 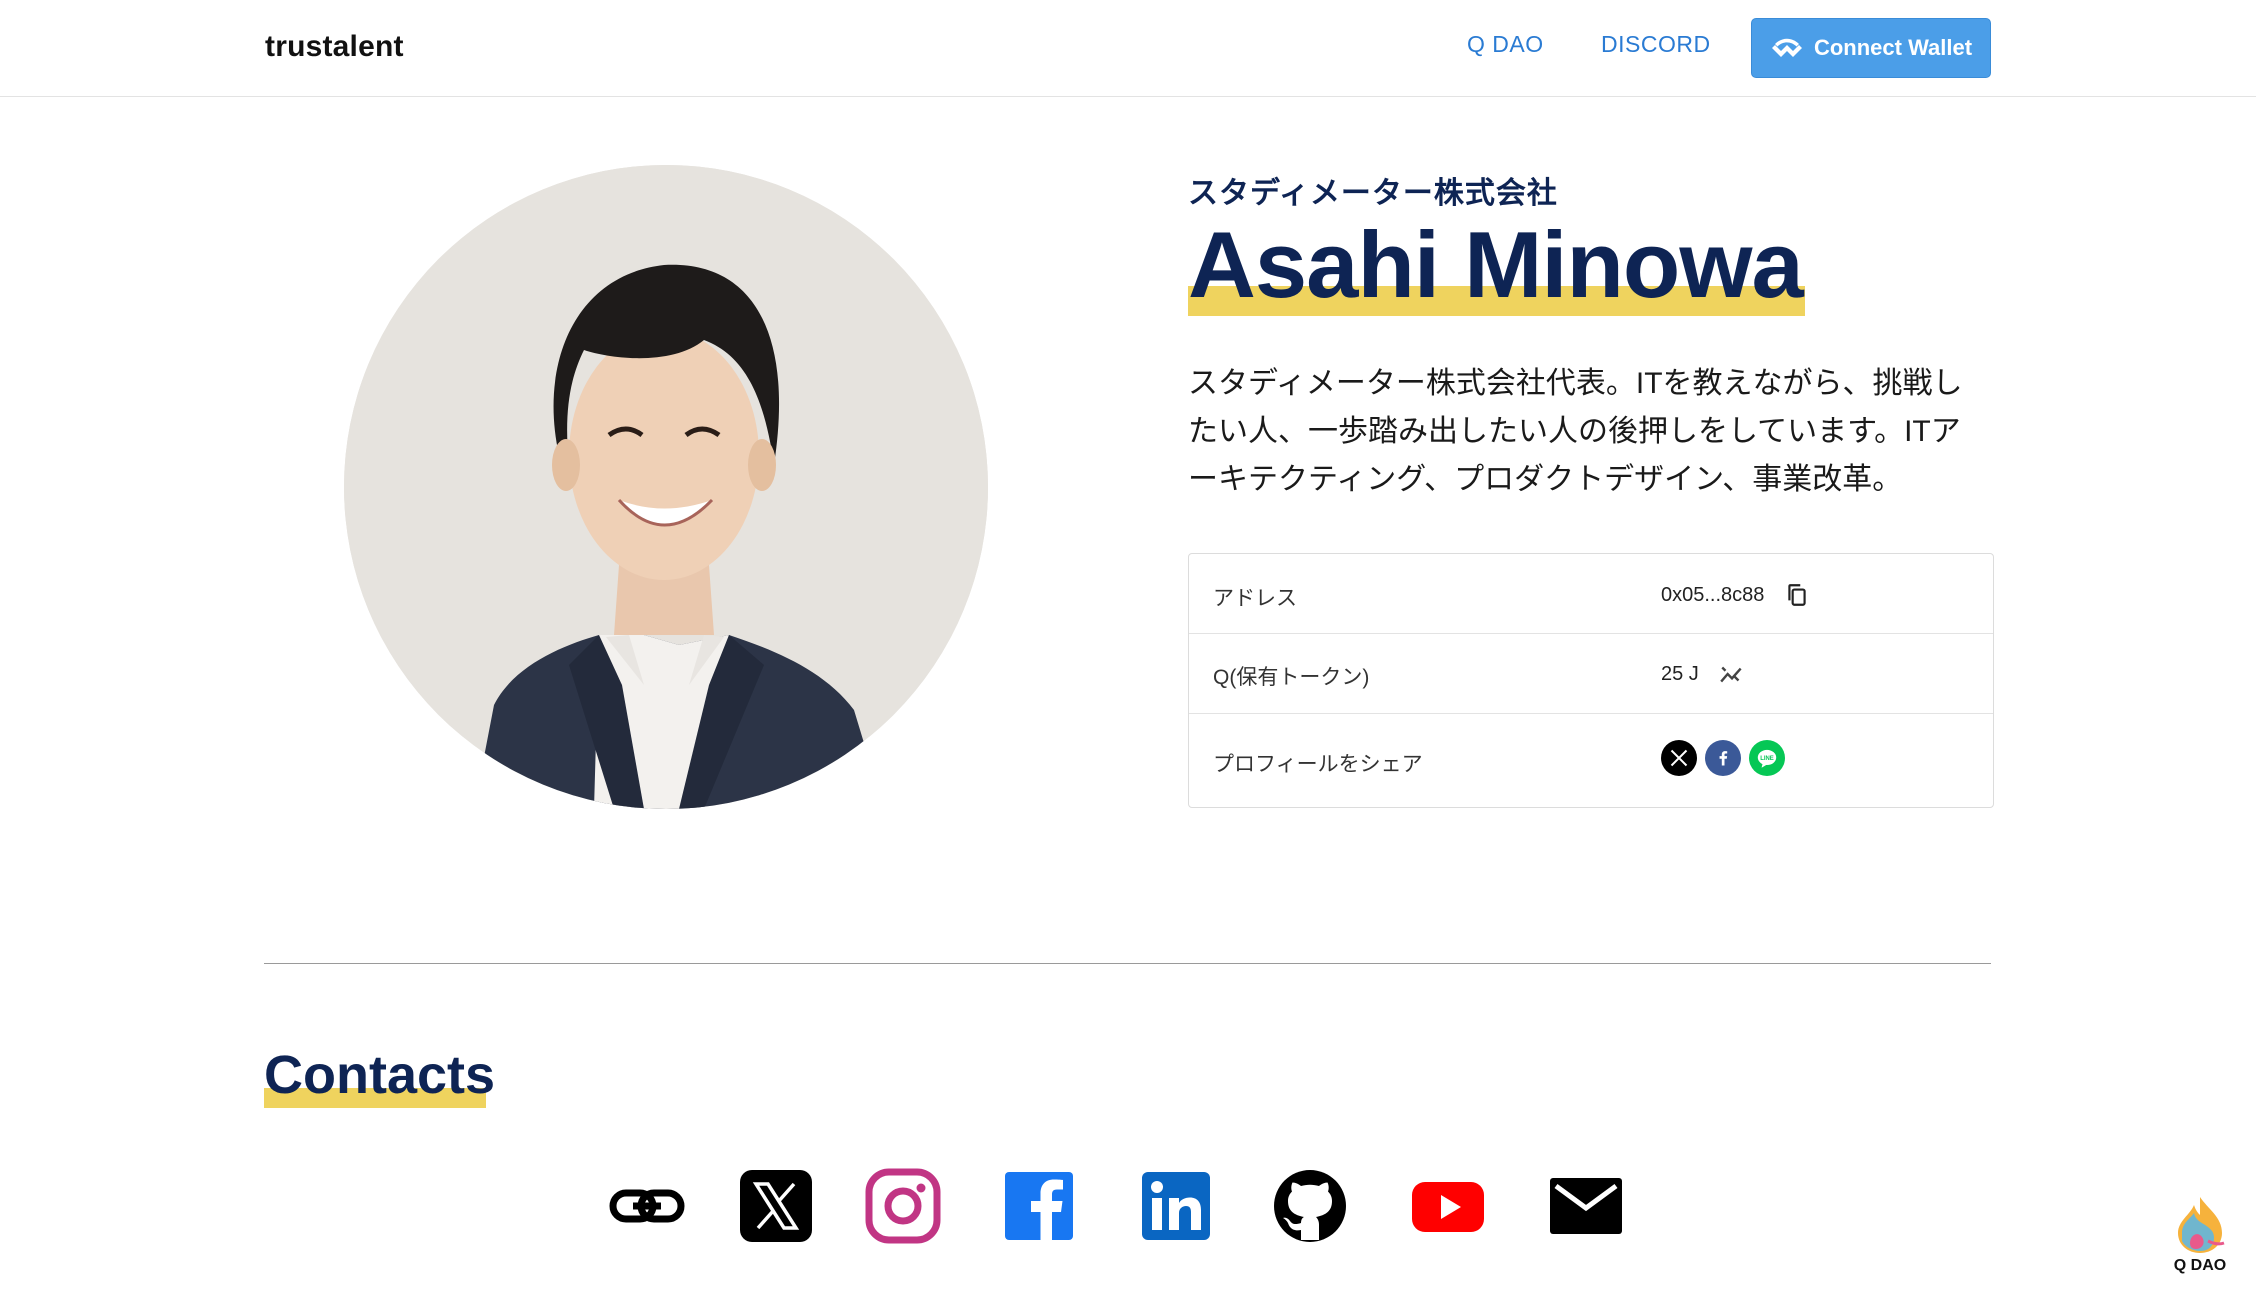 I want to click on qdao-badge-label: Q DAO, so click(x=2200, y=1265).